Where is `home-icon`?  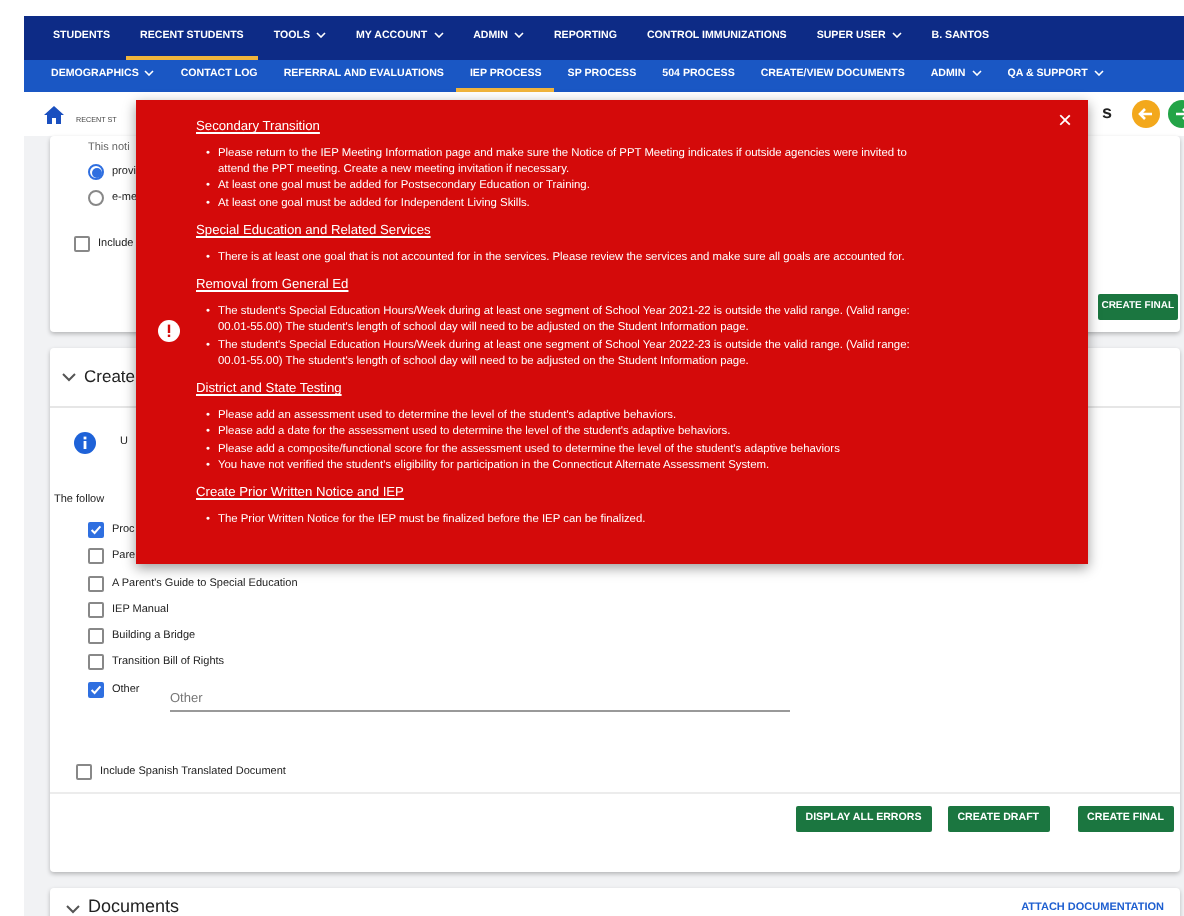 home-icon is located at coordinates (54, 114).